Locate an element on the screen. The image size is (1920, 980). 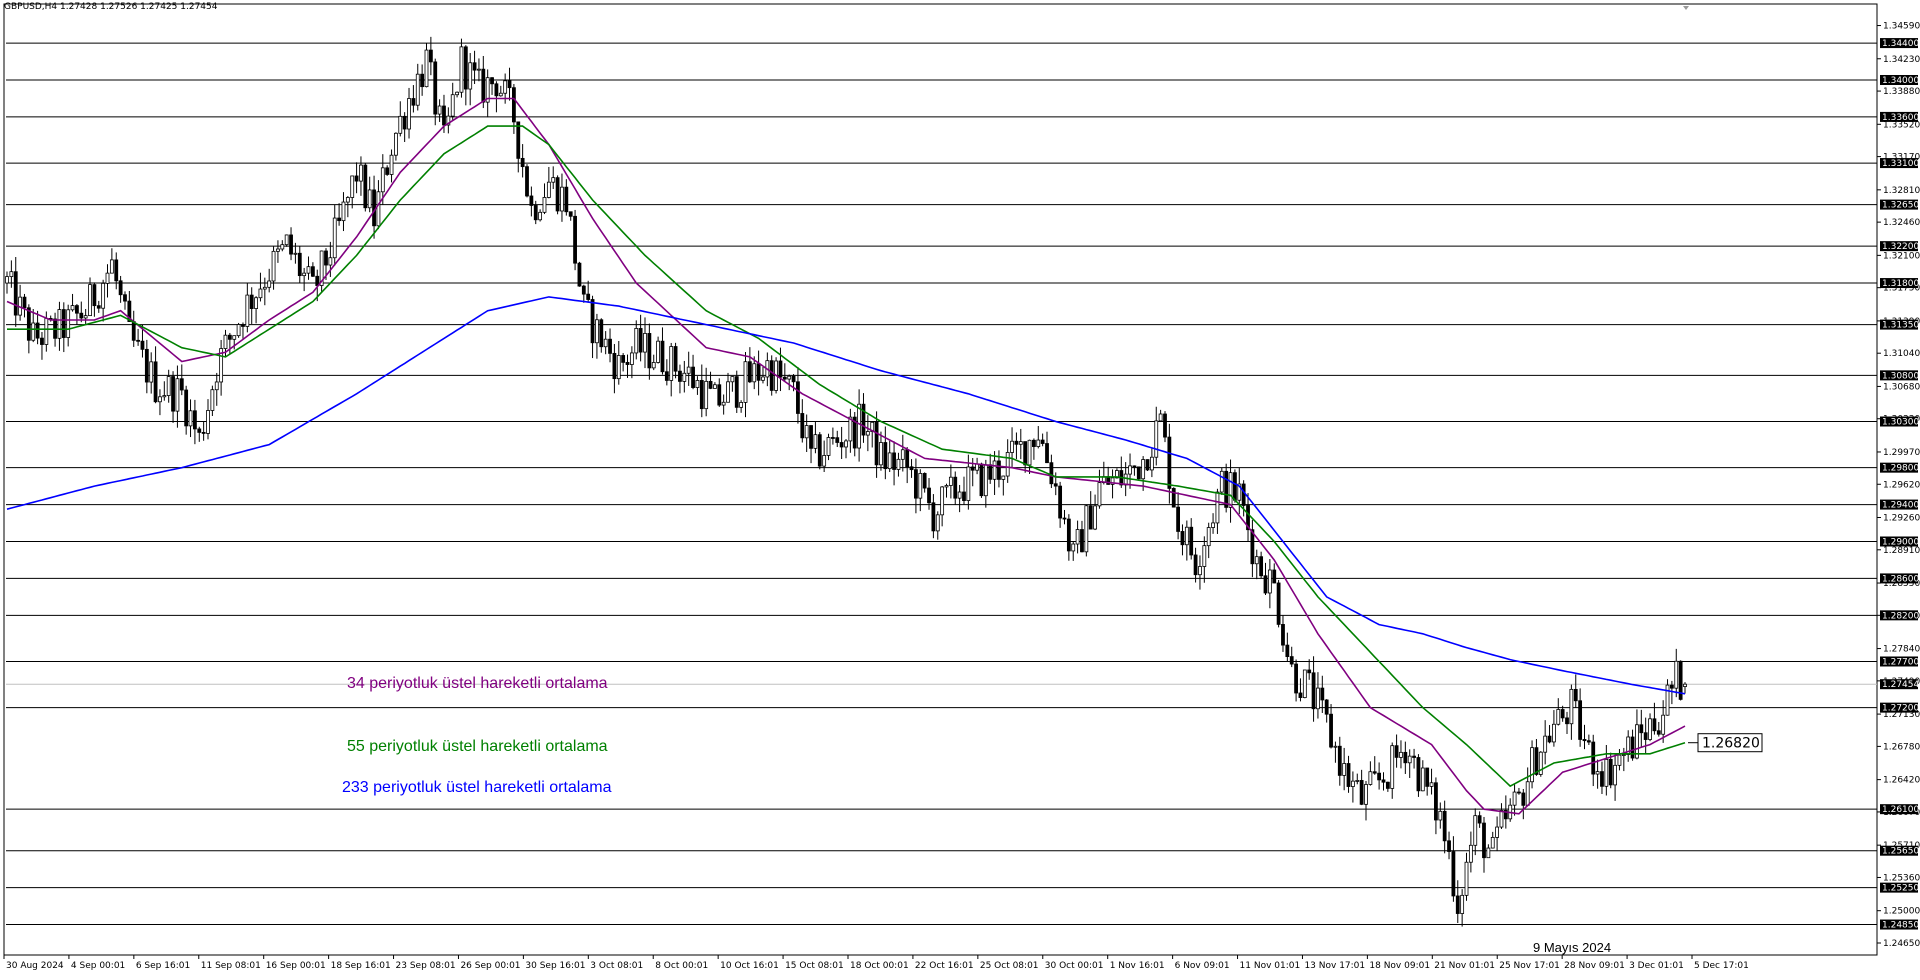
level-price-label: 1.31800 is located at coordinates (1900, 284).